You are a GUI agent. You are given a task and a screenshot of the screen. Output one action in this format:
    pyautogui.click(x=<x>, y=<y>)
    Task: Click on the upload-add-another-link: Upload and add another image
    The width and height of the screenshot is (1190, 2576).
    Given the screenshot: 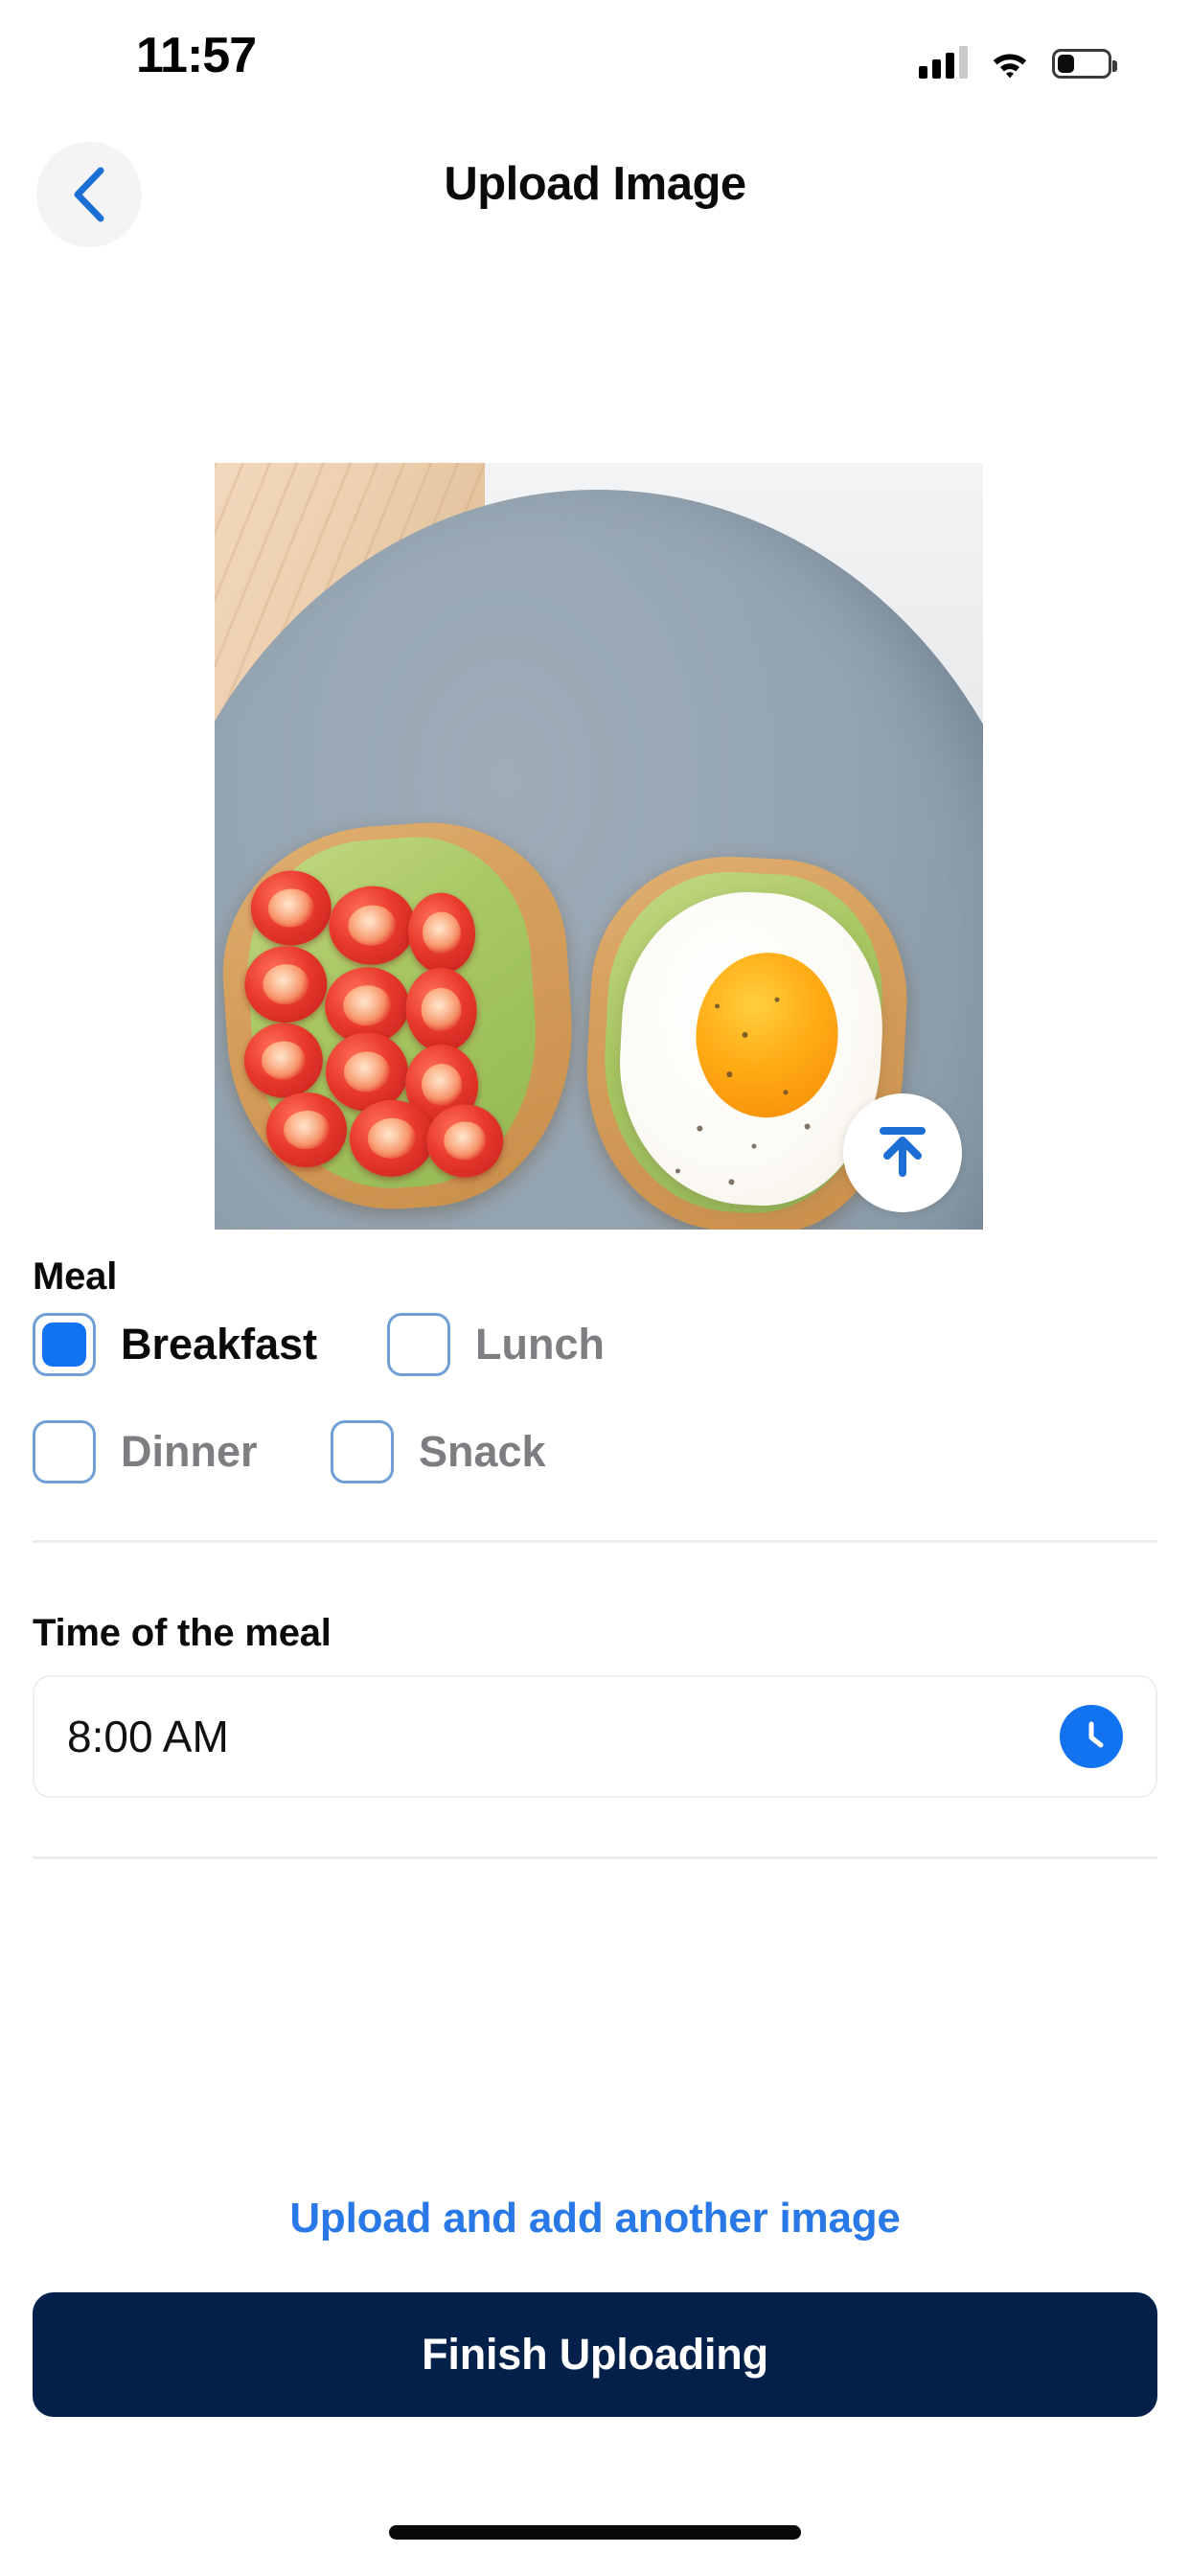 What is the action you would take?
    pyautogui.click(x=595, y=2218)
    